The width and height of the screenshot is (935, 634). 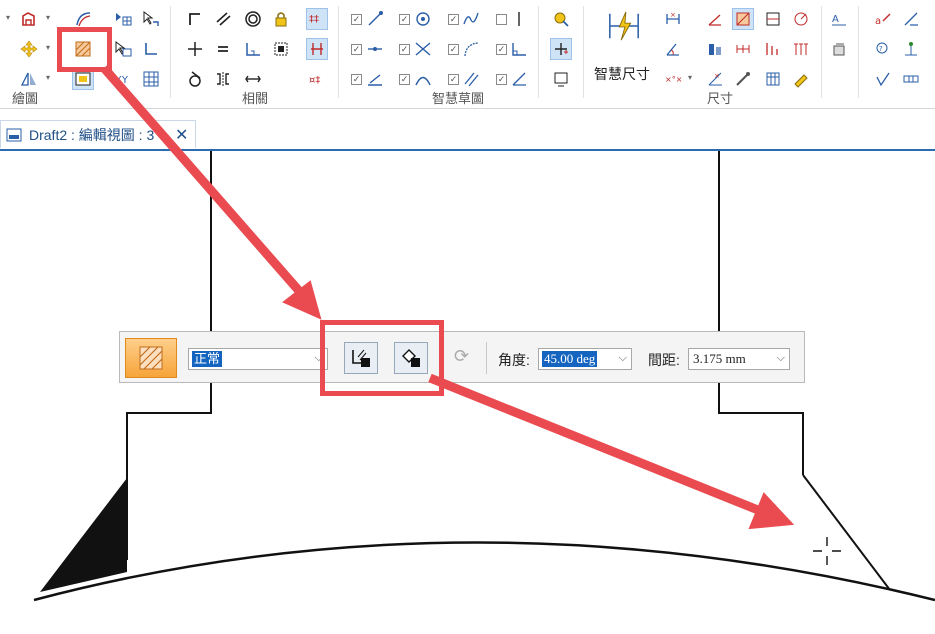 I want to click on ordinate-icon, so click(x=801, y=49).